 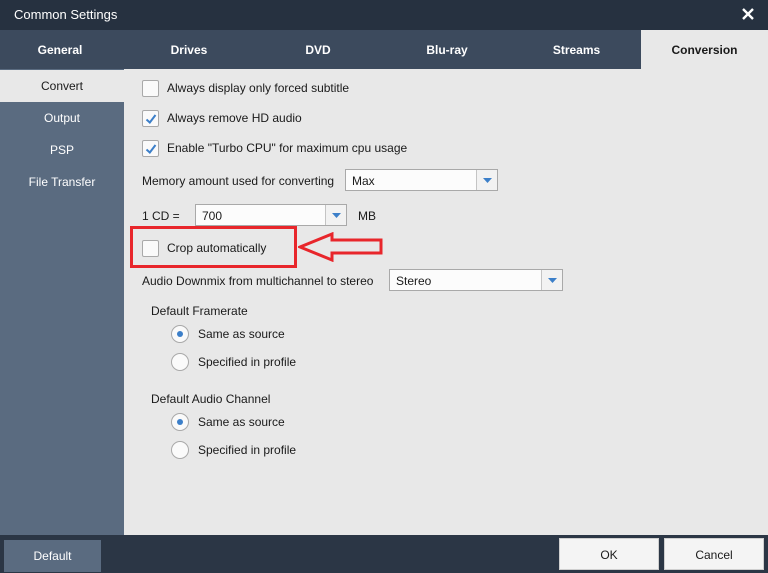 I want to click on turbo-cpu-row: Enable "Turbo CPU" for maximum cpu usage, so click(x=274, y=148).